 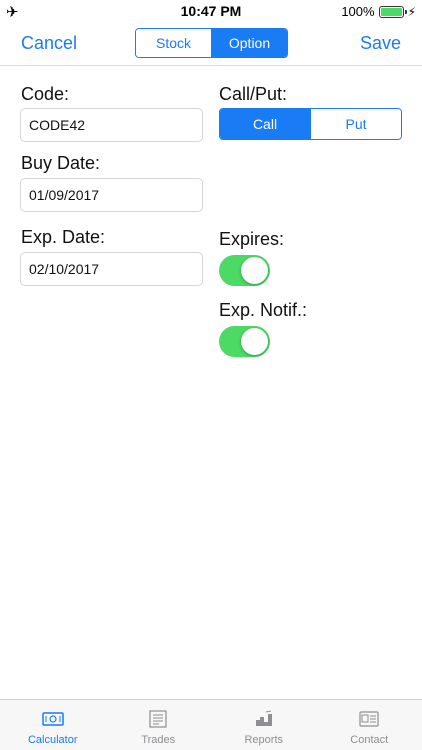 I want to click on tab-trades: Trades, so click(x=159, y=725).